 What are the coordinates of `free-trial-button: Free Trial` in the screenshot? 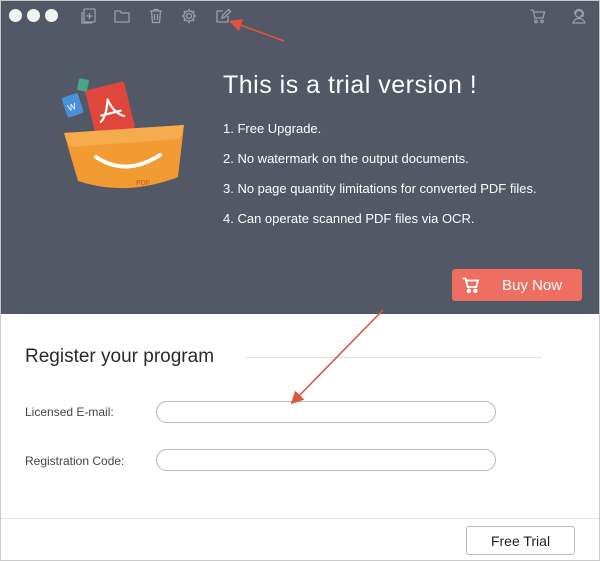 It's located at (520, 540).